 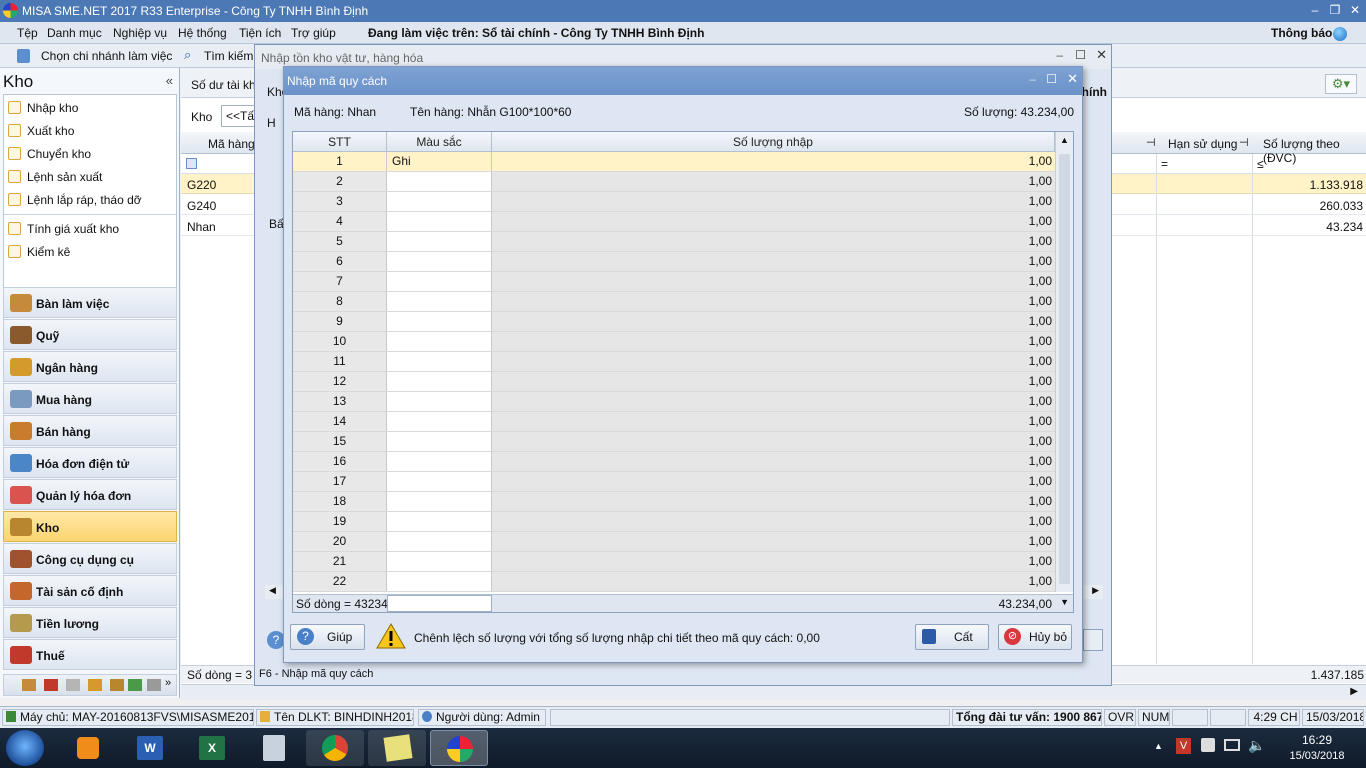 I want to click on cancel-button: ⊘ Hủy bỏ, so click(x=1035, y=637).